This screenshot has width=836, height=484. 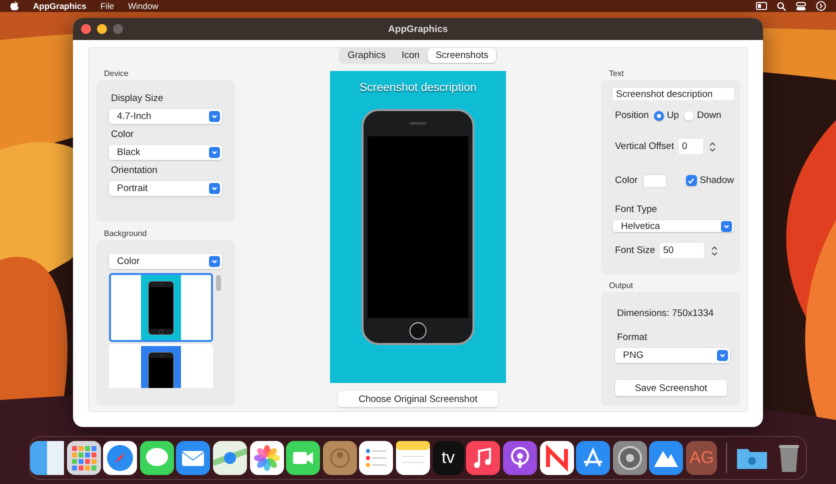 I want to click on app-menu: AppGraphics, so click(x=59, y=6).